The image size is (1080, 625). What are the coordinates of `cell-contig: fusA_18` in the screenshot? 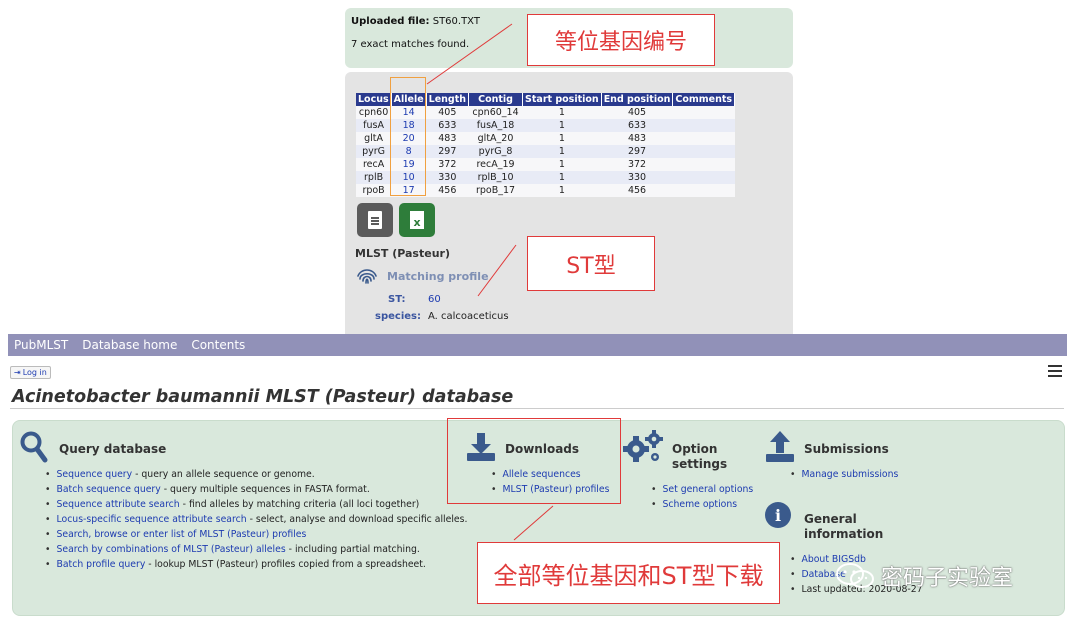 It's located at (495, 125).